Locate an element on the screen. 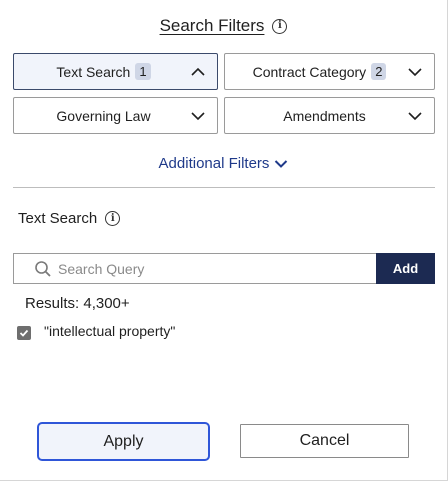 Image resolution: width=448 pixels, height=481 pixels. cancel-button: Cancel is located at coordinates (324, 441).